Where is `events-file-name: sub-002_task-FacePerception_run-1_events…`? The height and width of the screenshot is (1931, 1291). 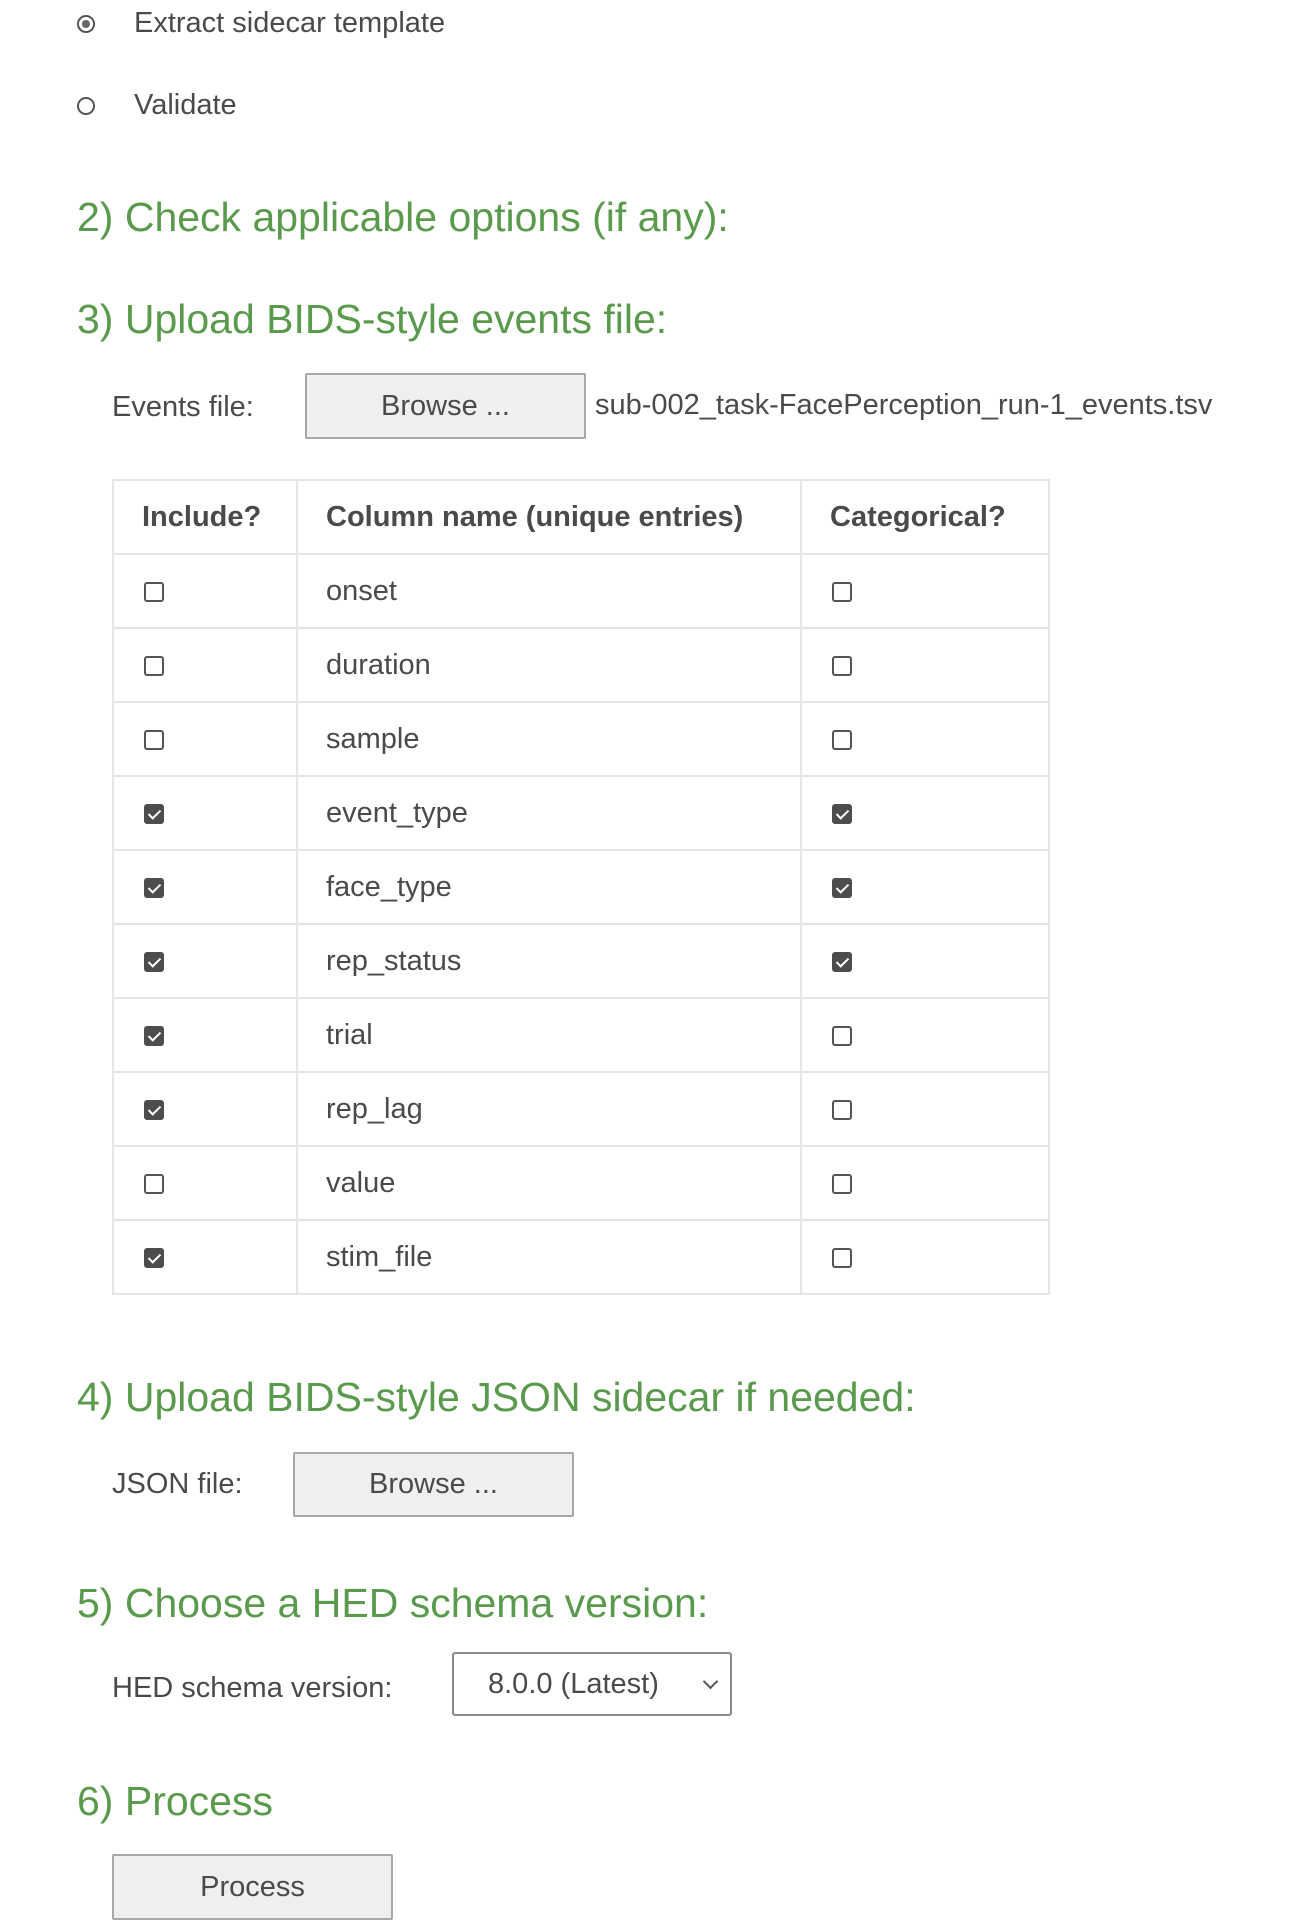
events-file-name: sub-002_task-FacePerception_run-1_events… is located at coordinates (904, 405).